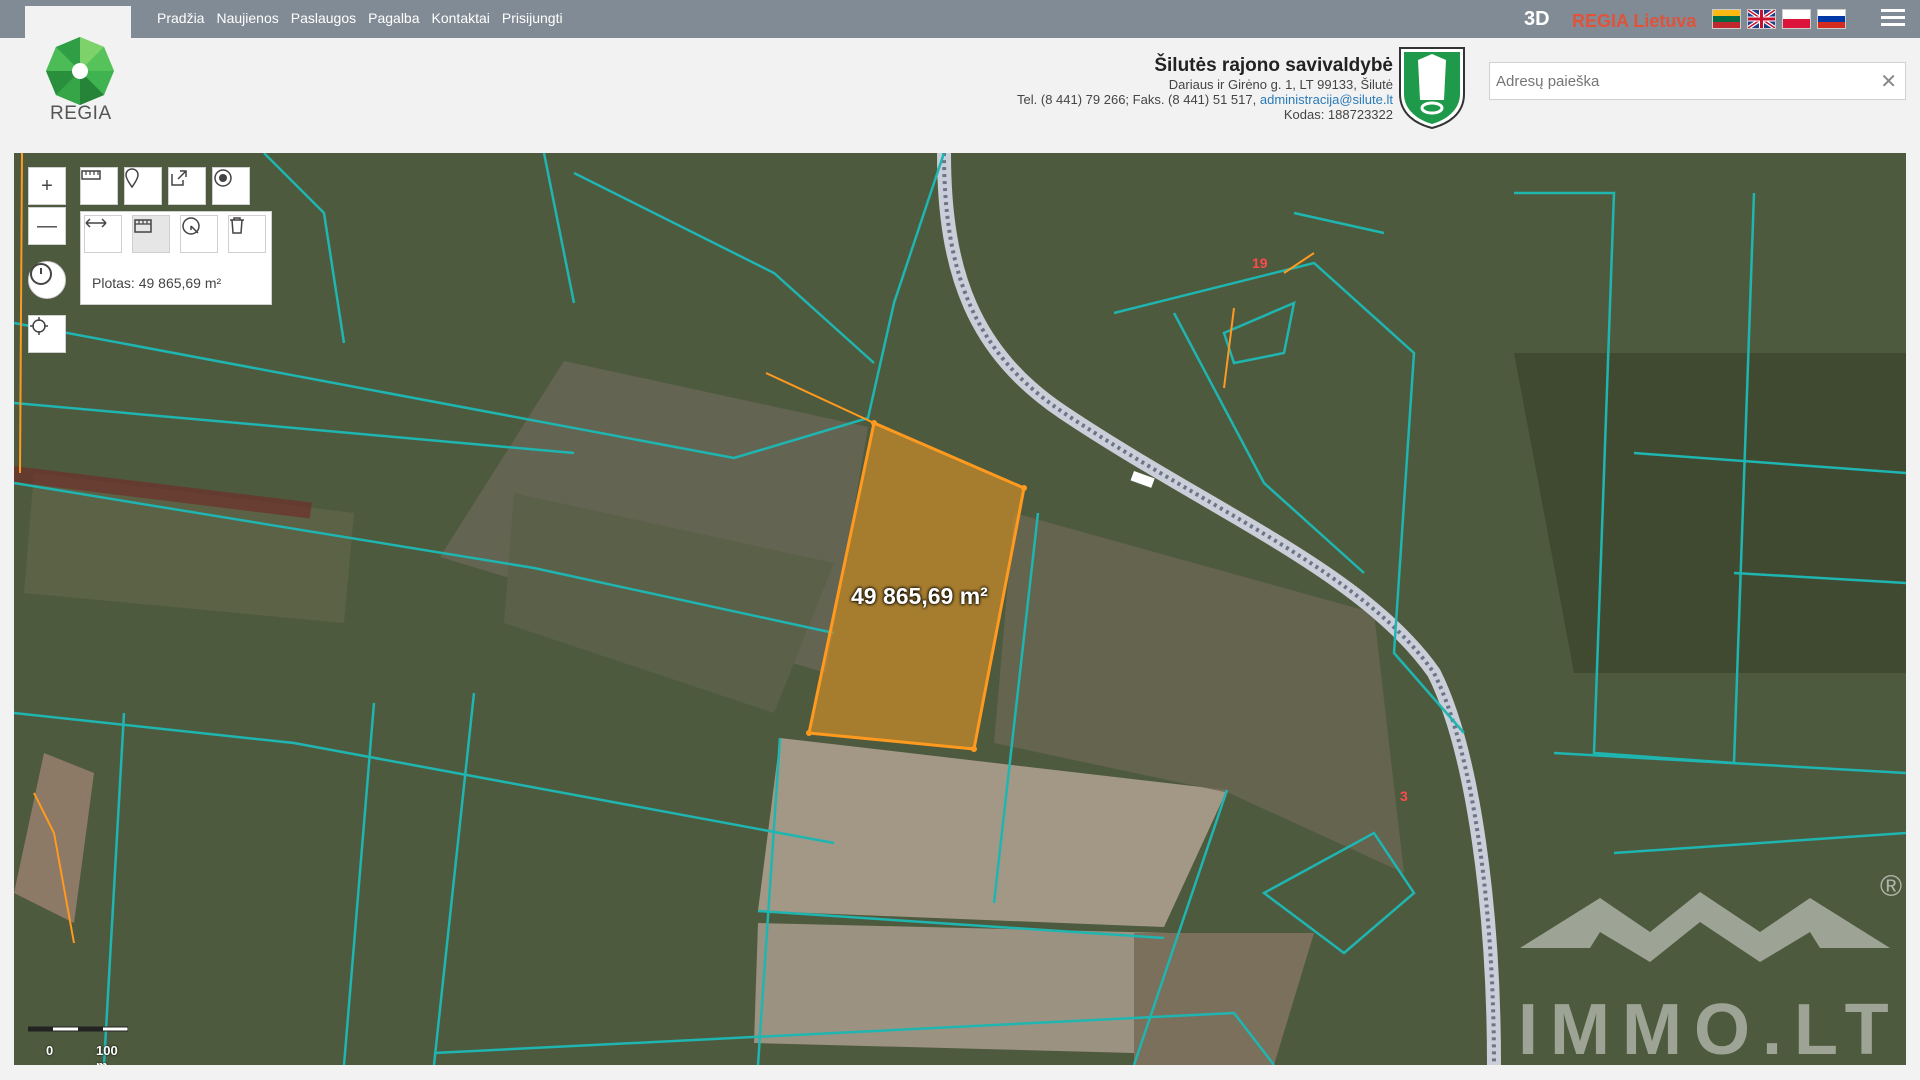 This screenshot has height=1080, width=1920. Describe the element at coordinates (91, 175) in the screenshot. I see `measure-ruler-icon` at that location.